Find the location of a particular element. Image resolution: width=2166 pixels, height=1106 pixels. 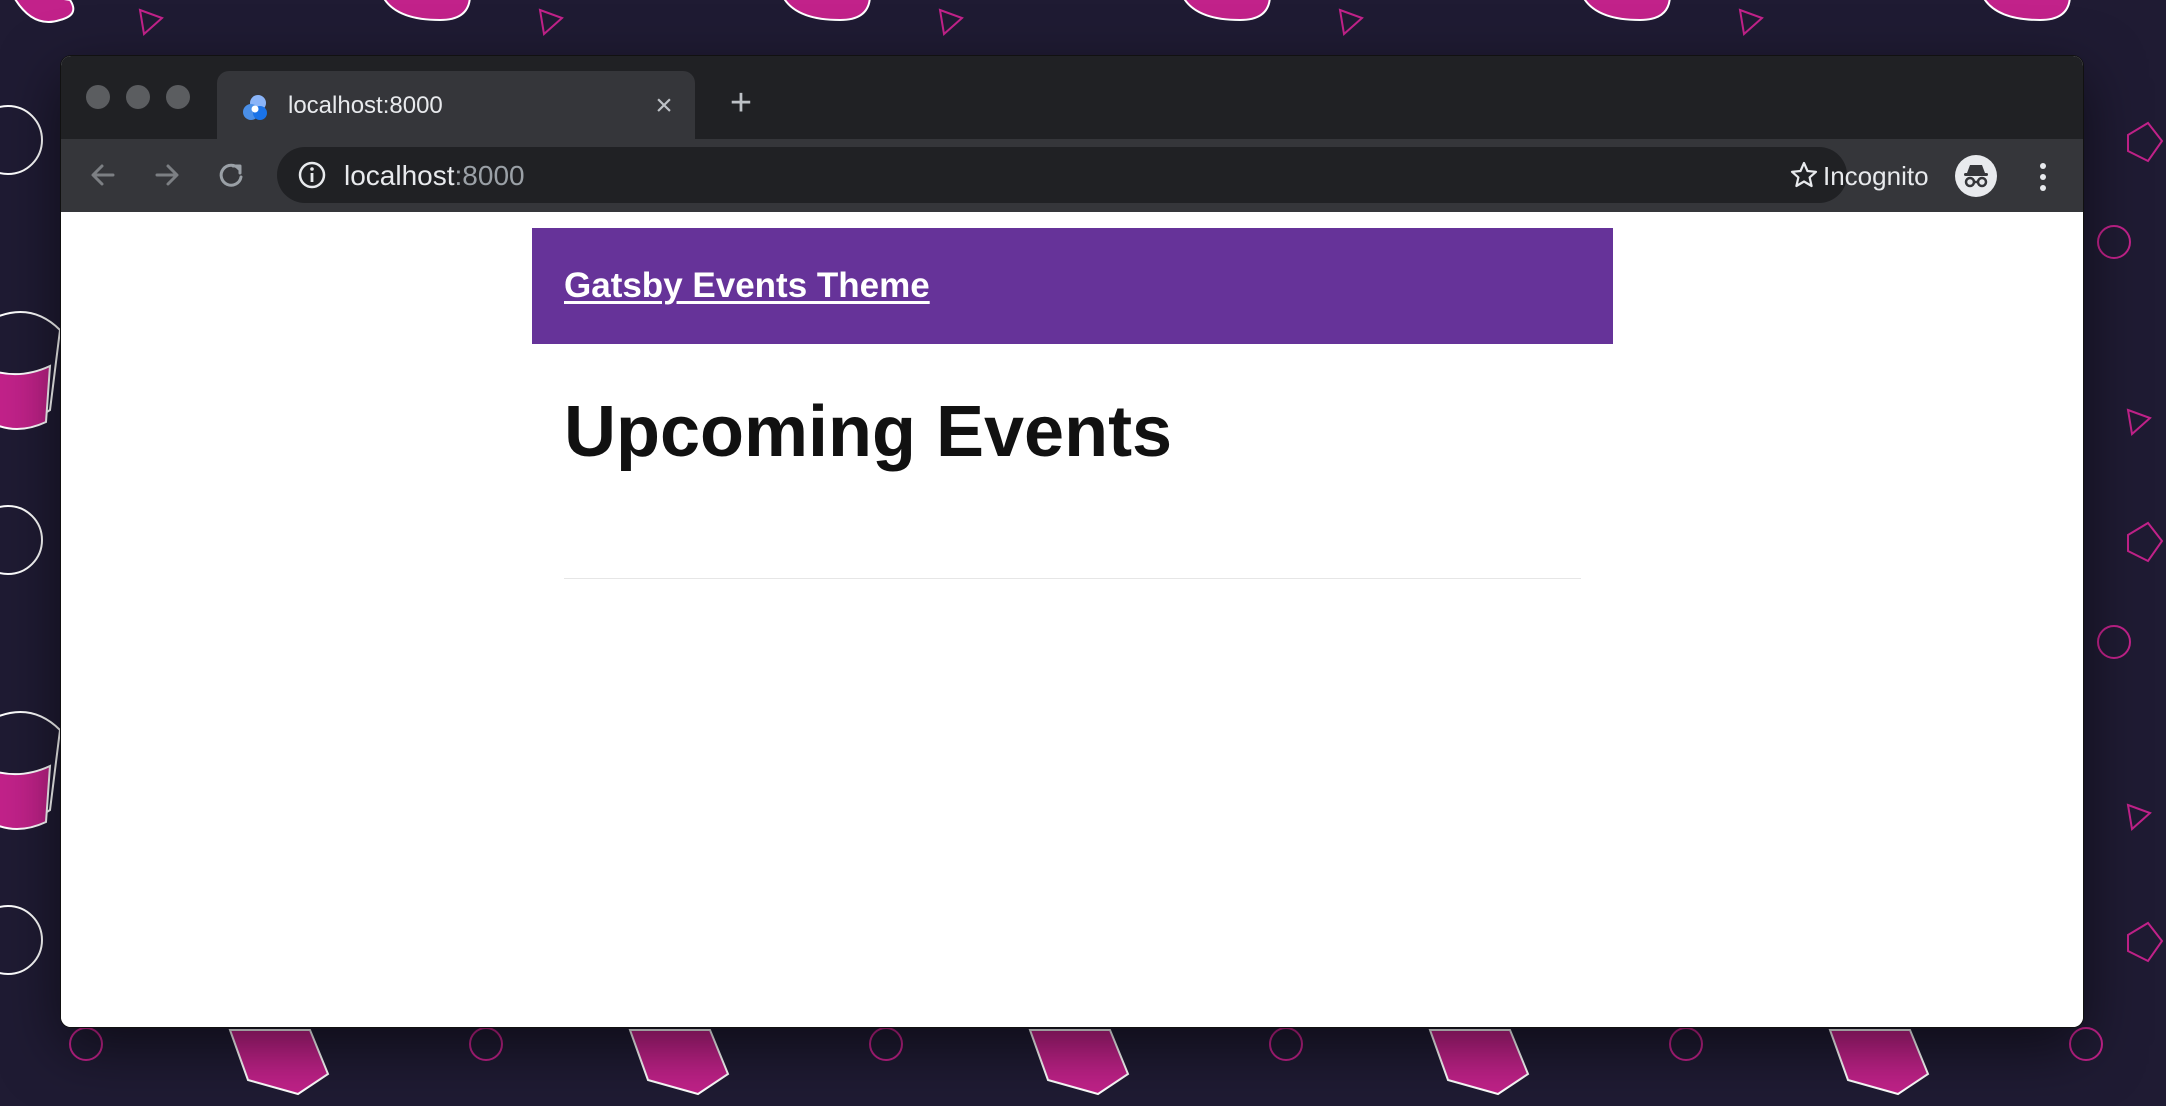

window-minimize-dot is located at coordinates (138, 97).